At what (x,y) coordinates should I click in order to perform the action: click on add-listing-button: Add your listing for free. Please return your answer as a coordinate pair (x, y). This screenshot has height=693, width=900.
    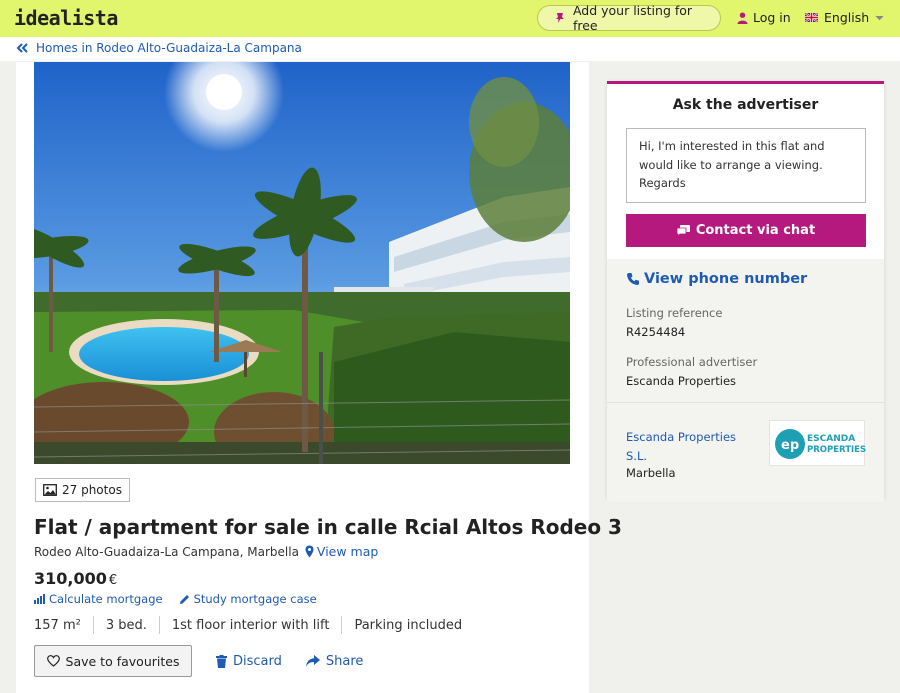
    Looking at the image, I should click on (629, 18).